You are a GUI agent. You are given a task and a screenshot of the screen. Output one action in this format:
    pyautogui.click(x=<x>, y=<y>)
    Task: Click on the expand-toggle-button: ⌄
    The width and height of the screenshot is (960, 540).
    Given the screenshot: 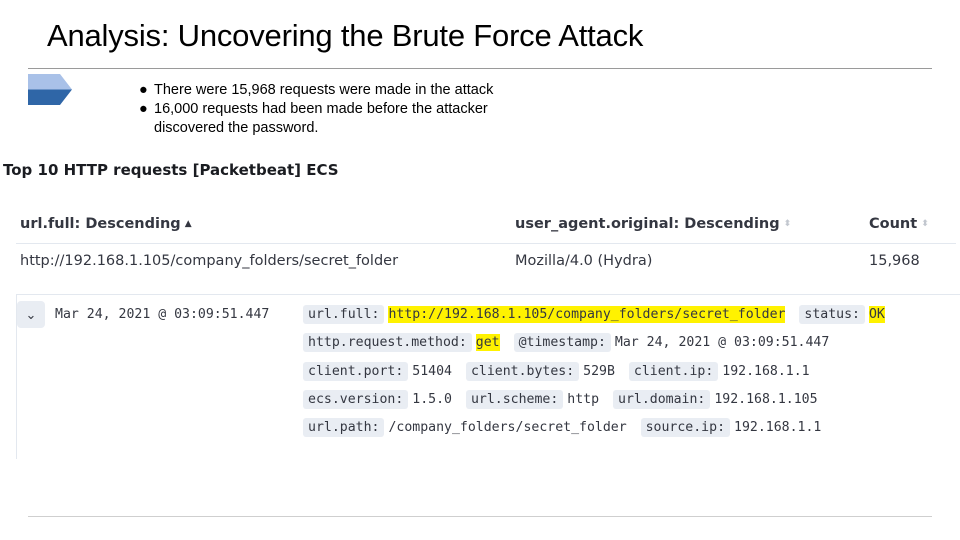 What is the action you would take?
    pyautogui.click(x=31, y=314)
    